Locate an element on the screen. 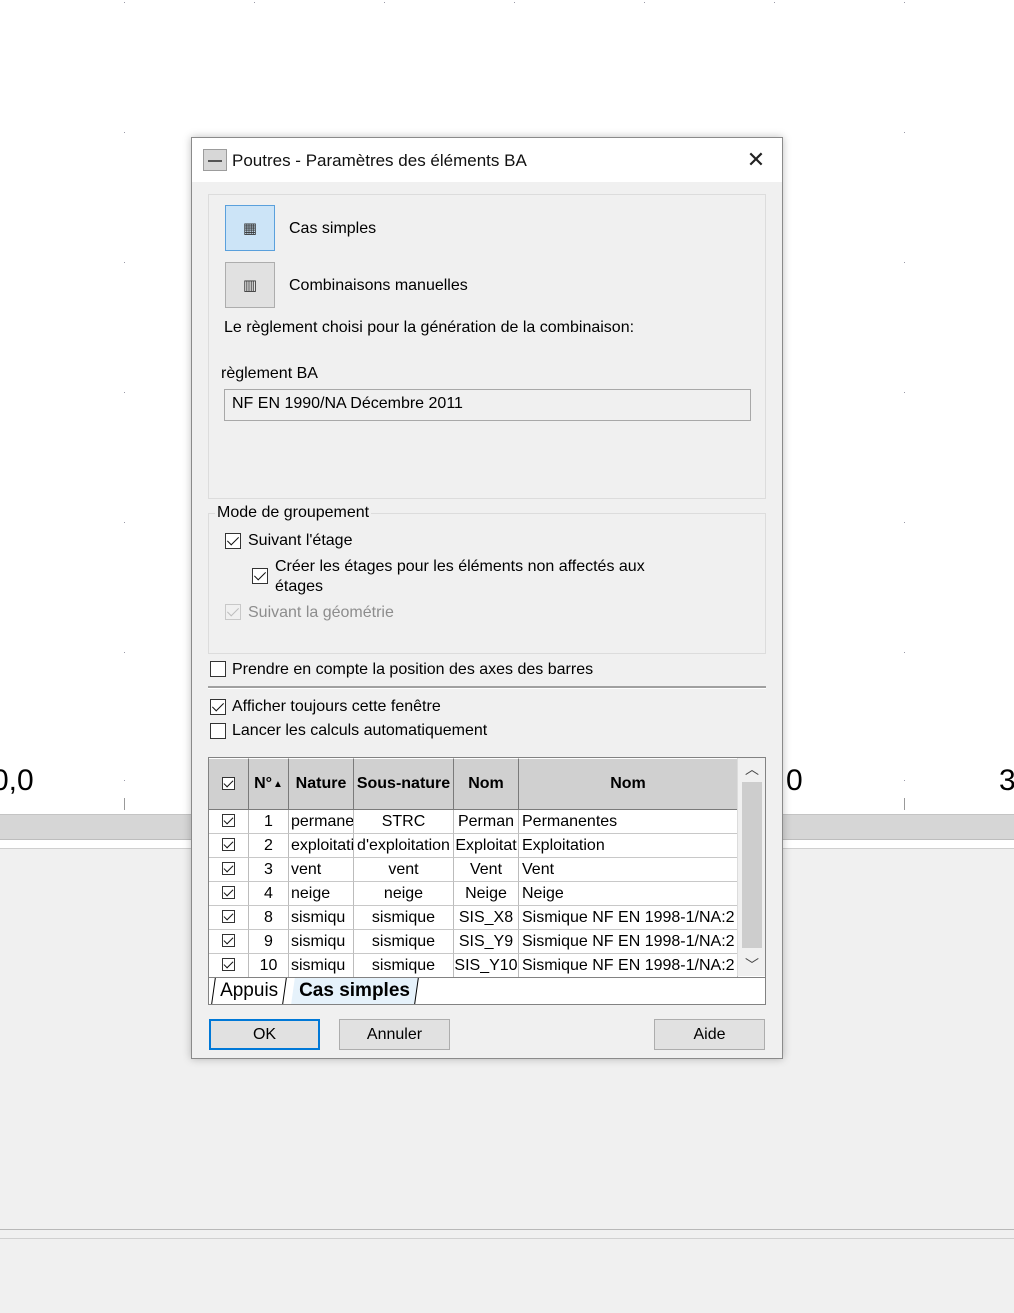 The height and width of the screenshot is (1313, 1014). axis-position-checkbox is located at coordinates (218, 669).